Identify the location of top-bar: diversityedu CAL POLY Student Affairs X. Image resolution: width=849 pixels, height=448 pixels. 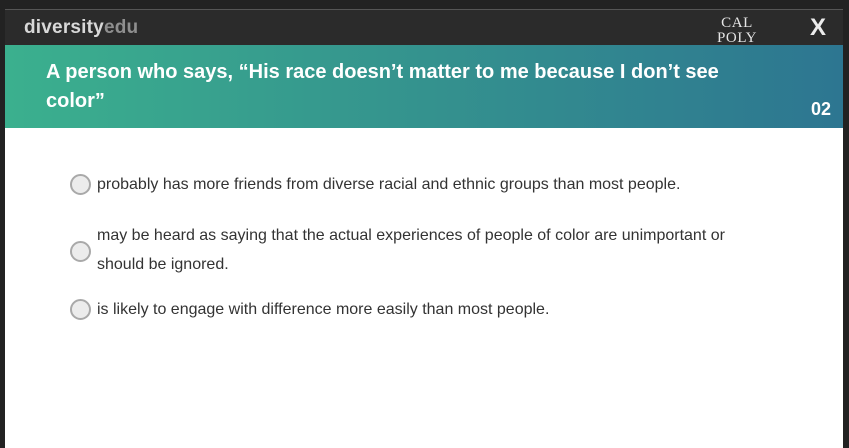
(424, 31).